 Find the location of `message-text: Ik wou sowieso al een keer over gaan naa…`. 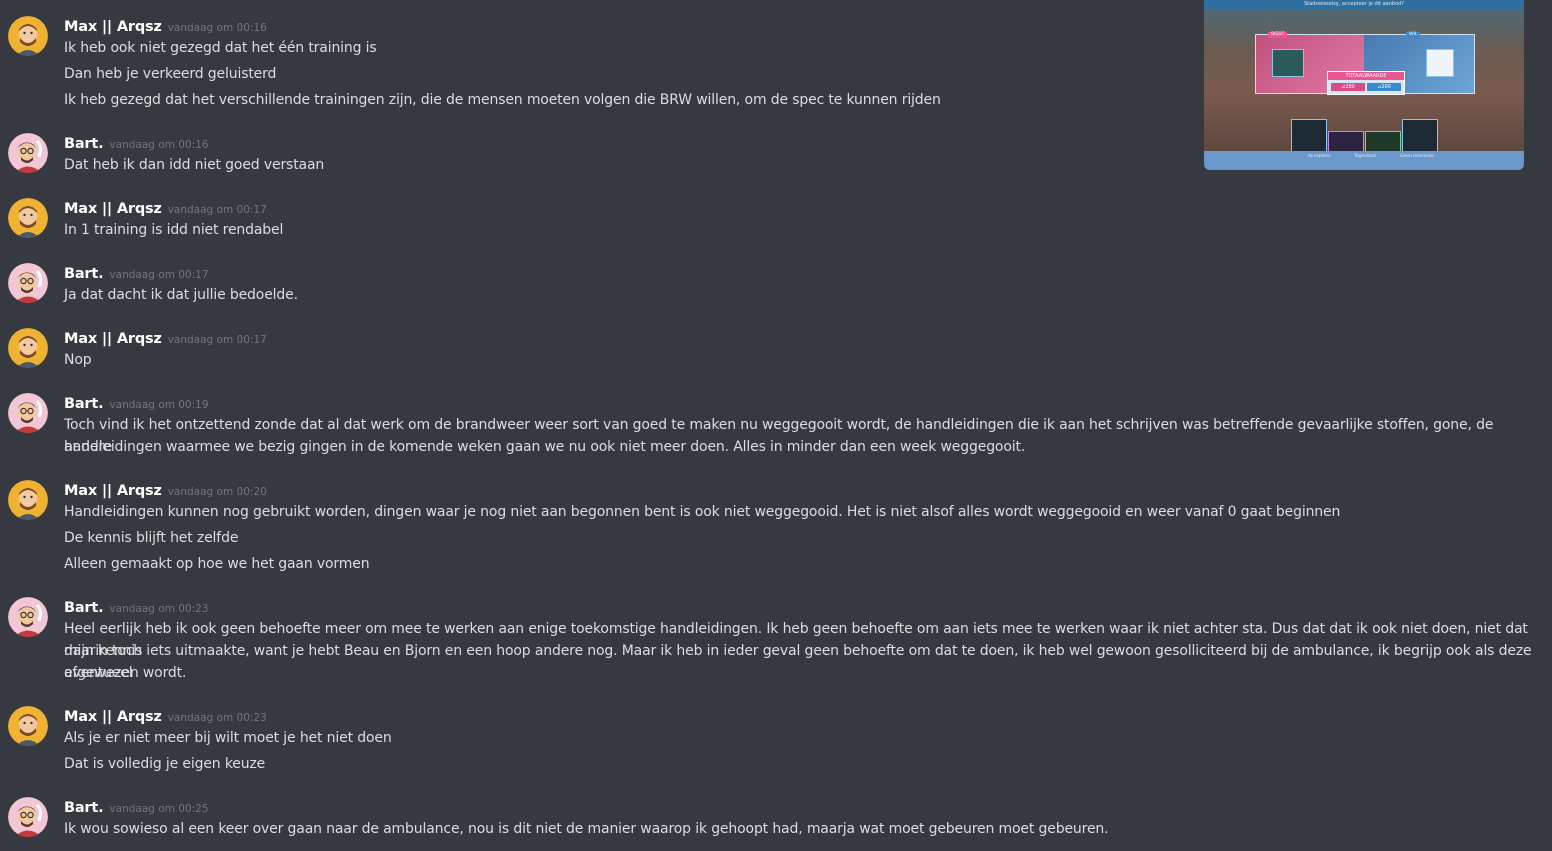

message-text: Ik wou sowieso al een keer over gaan naa… is located at coordinates (586, 829).